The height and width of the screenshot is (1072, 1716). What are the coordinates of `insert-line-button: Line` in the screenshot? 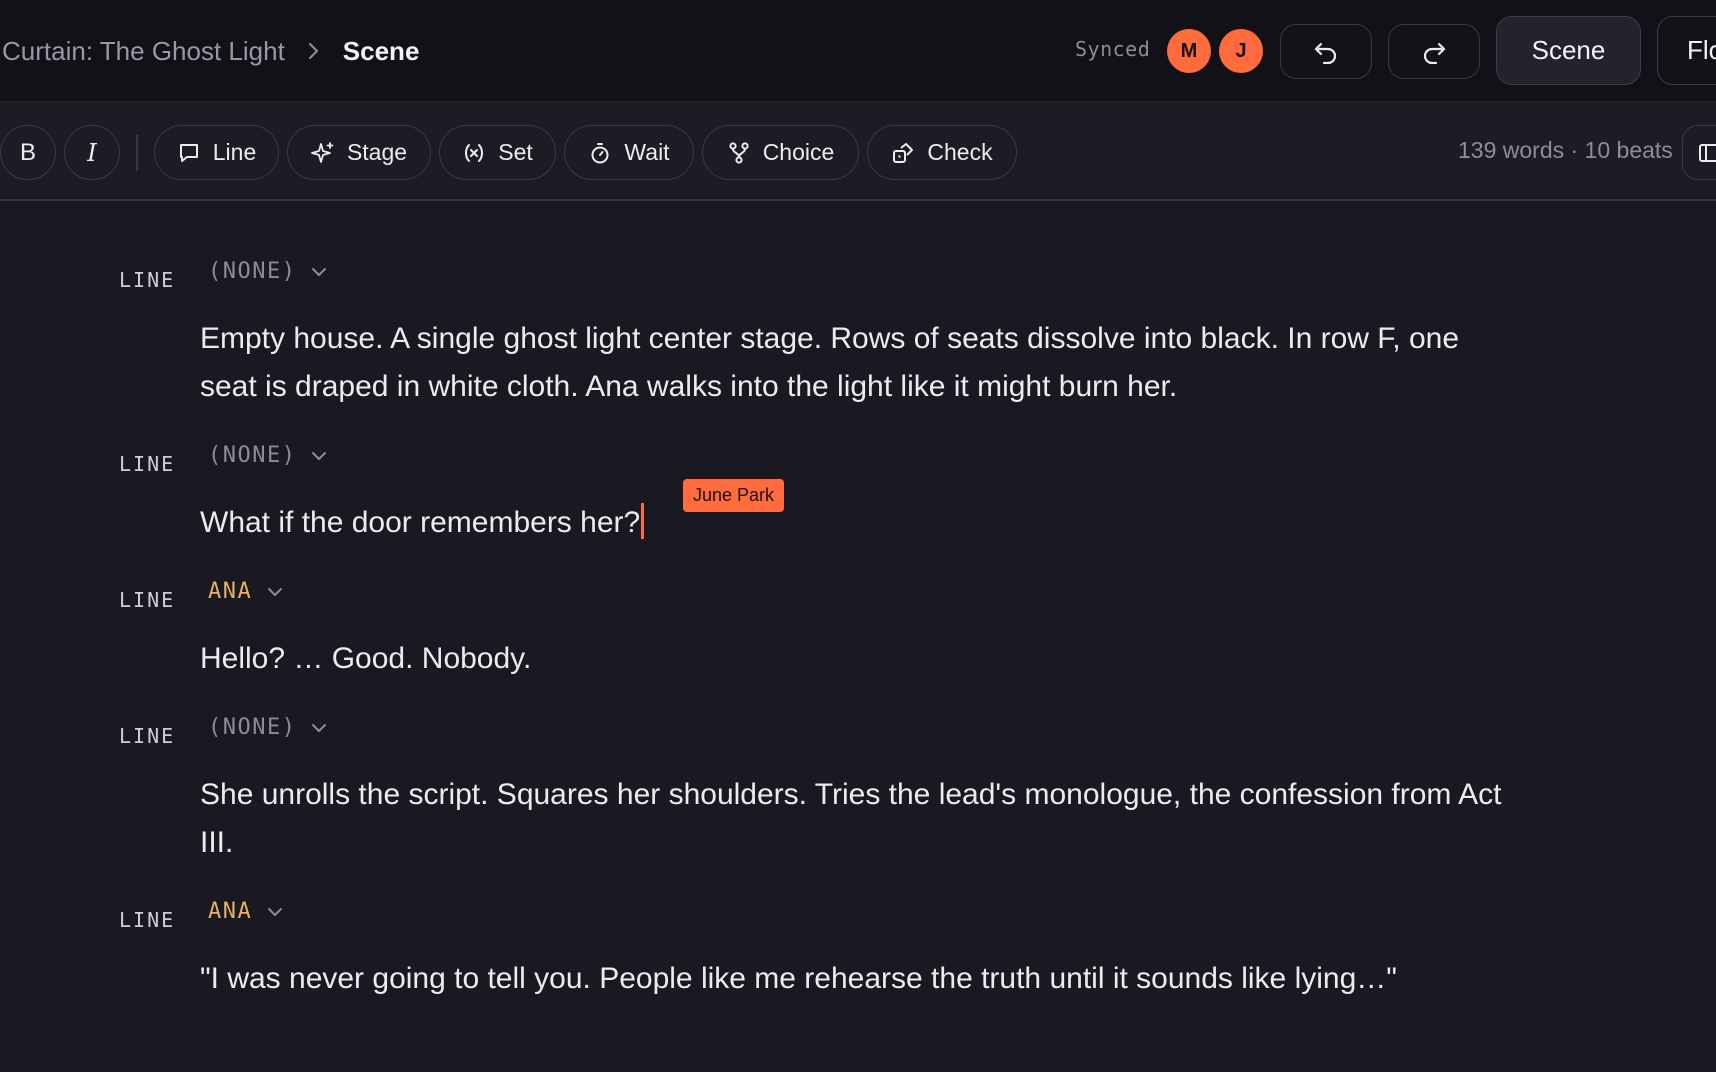 It's located at (216, 152).